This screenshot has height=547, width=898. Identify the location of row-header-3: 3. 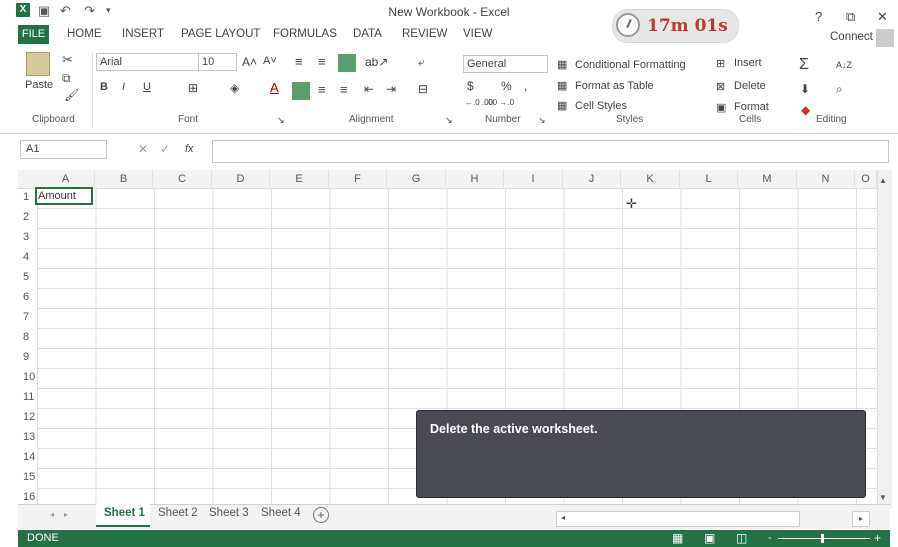
(27, 237).